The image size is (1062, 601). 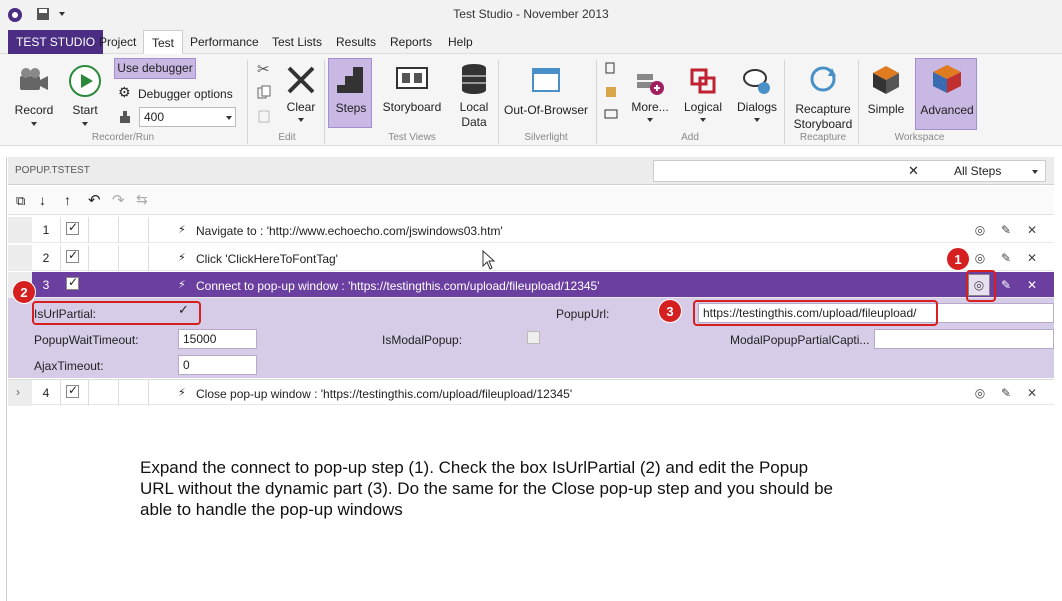 I want to click on step-description: Click 'ClickHereToFontTag', so click(x=267, y=259).